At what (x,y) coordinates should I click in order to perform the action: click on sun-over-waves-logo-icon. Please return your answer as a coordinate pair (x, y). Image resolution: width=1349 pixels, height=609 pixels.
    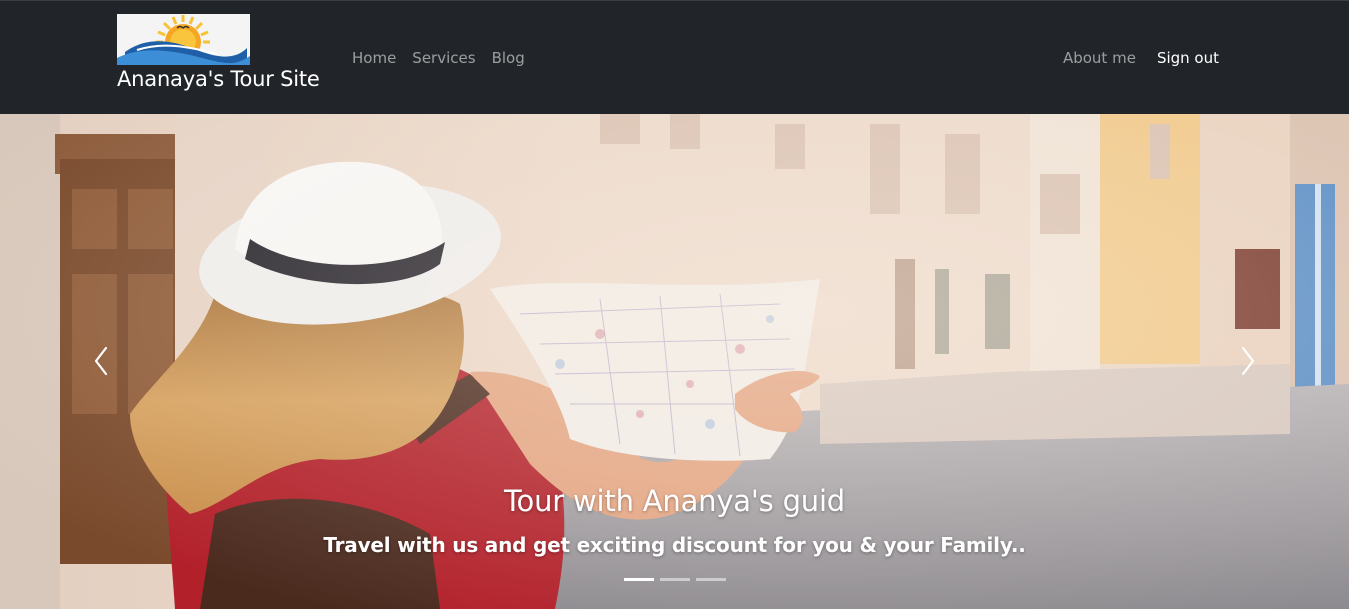
    Looking at the image, I should click on (183, 40).